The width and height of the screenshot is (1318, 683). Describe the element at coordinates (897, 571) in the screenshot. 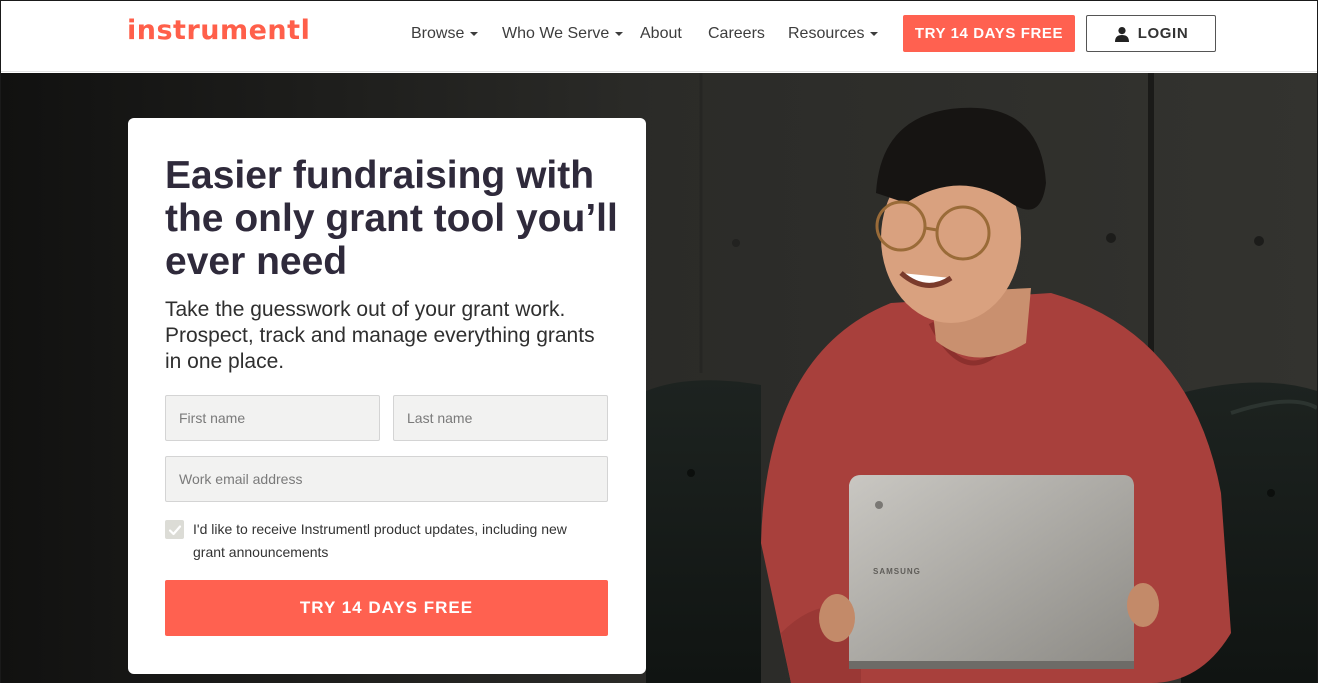

I see `laptop-brand-label: SAMSUNG` at that location.